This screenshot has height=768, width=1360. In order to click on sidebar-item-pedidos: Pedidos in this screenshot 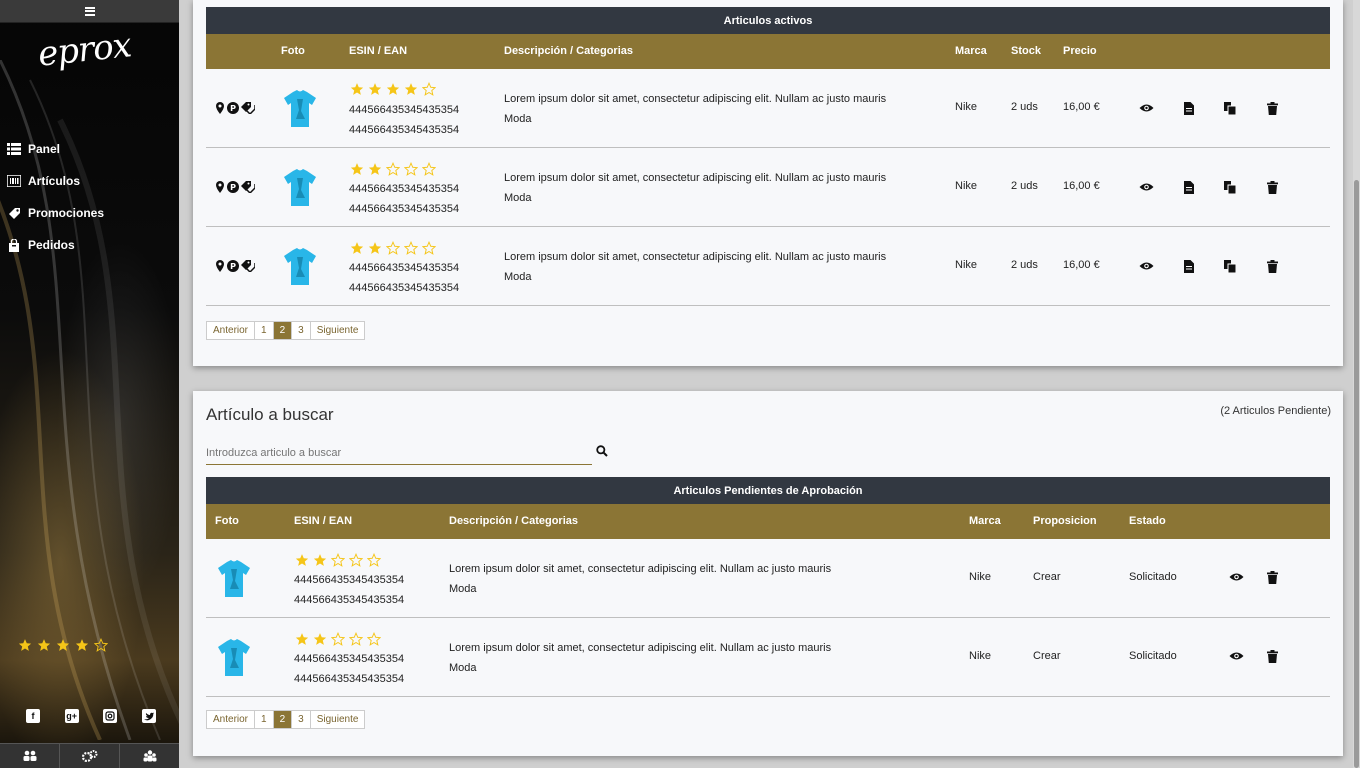, I will do `click(89, 245)`.